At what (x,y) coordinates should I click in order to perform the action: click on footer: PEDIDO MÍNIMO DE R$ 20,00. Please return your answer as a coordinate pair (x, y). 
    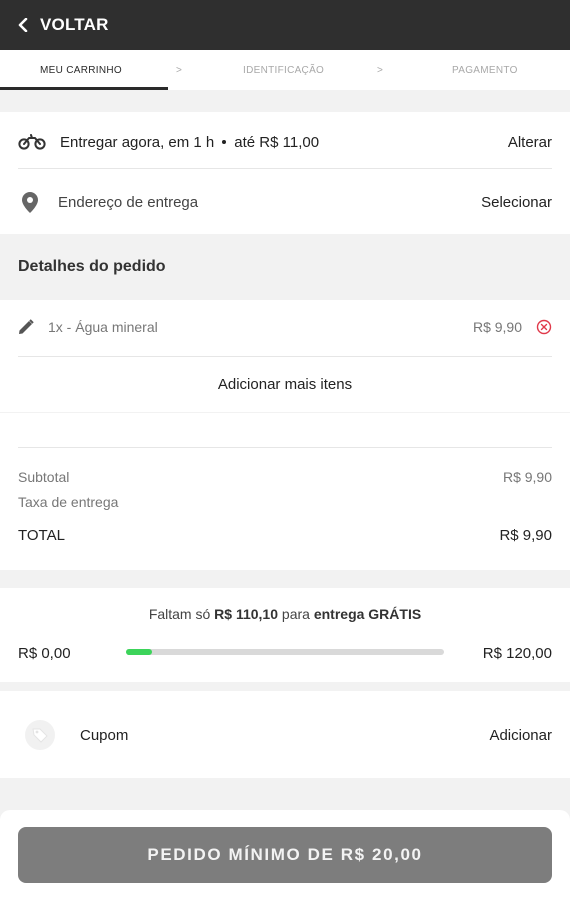
    Looking at the image, I should click on (285, 855).